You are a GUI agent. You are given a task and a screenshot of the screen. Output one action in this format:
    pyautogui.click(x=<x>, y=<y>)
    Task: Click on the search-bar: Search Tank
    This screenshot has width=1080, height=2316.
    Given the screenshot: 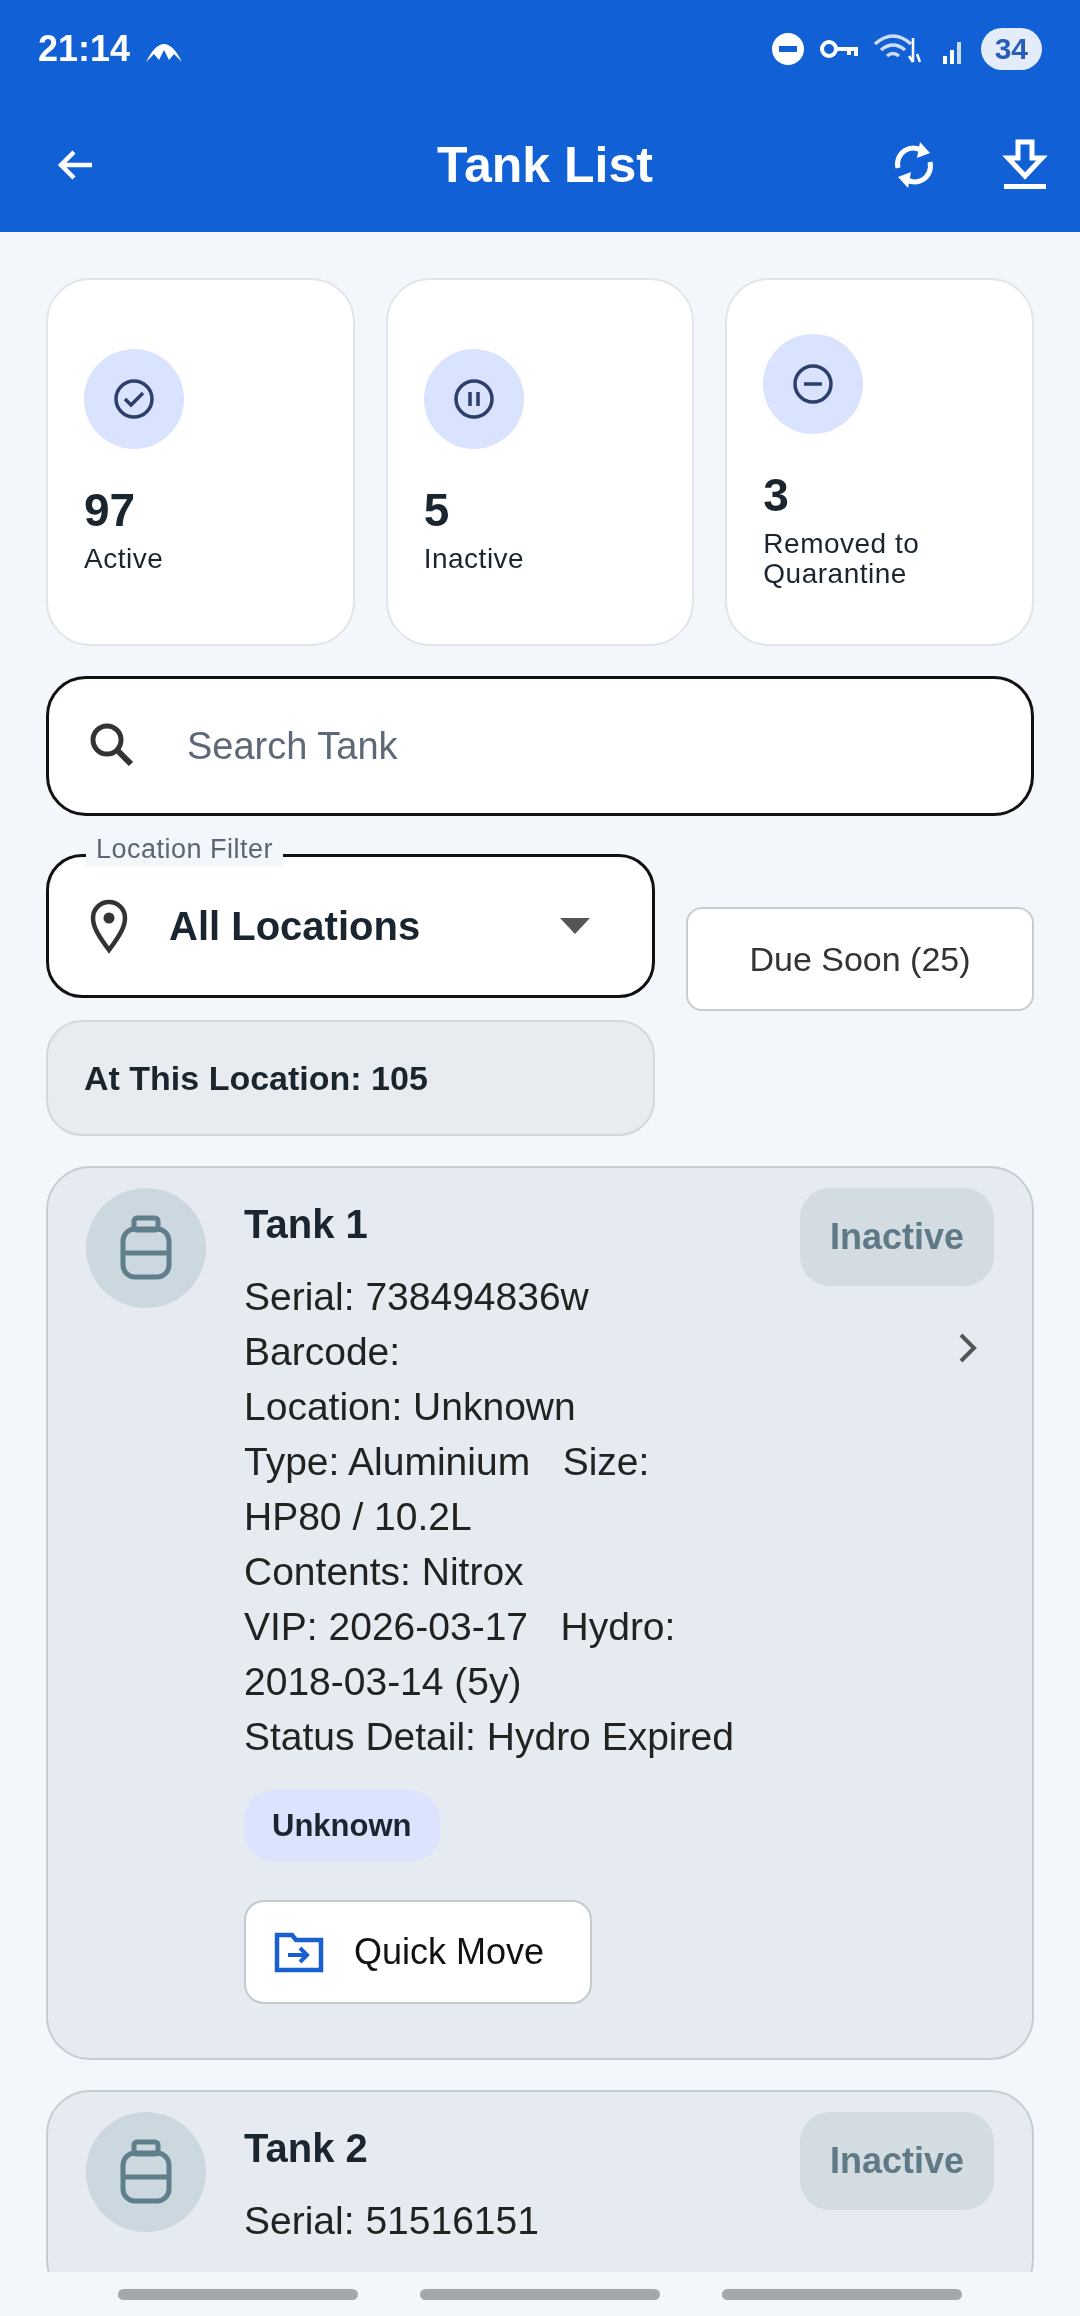 What is the action you would take?
    pyautogui.click(x=540, y=746)
    